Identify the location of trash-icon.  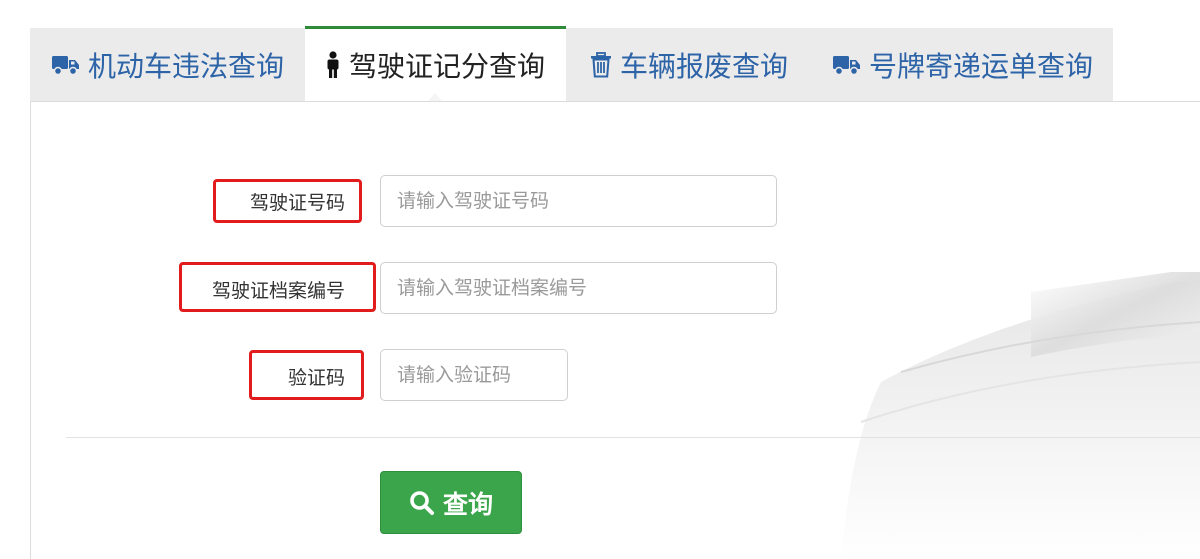
(601, 64).